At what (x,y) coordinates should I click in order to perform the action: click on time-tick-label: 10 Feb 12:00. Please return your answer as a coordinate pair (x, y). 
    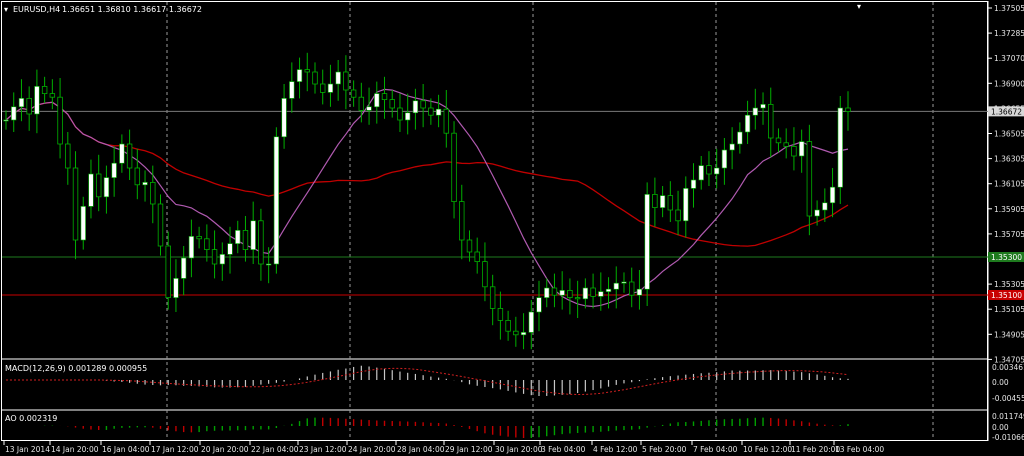
    Looking at the image, I should click on (767, 449).